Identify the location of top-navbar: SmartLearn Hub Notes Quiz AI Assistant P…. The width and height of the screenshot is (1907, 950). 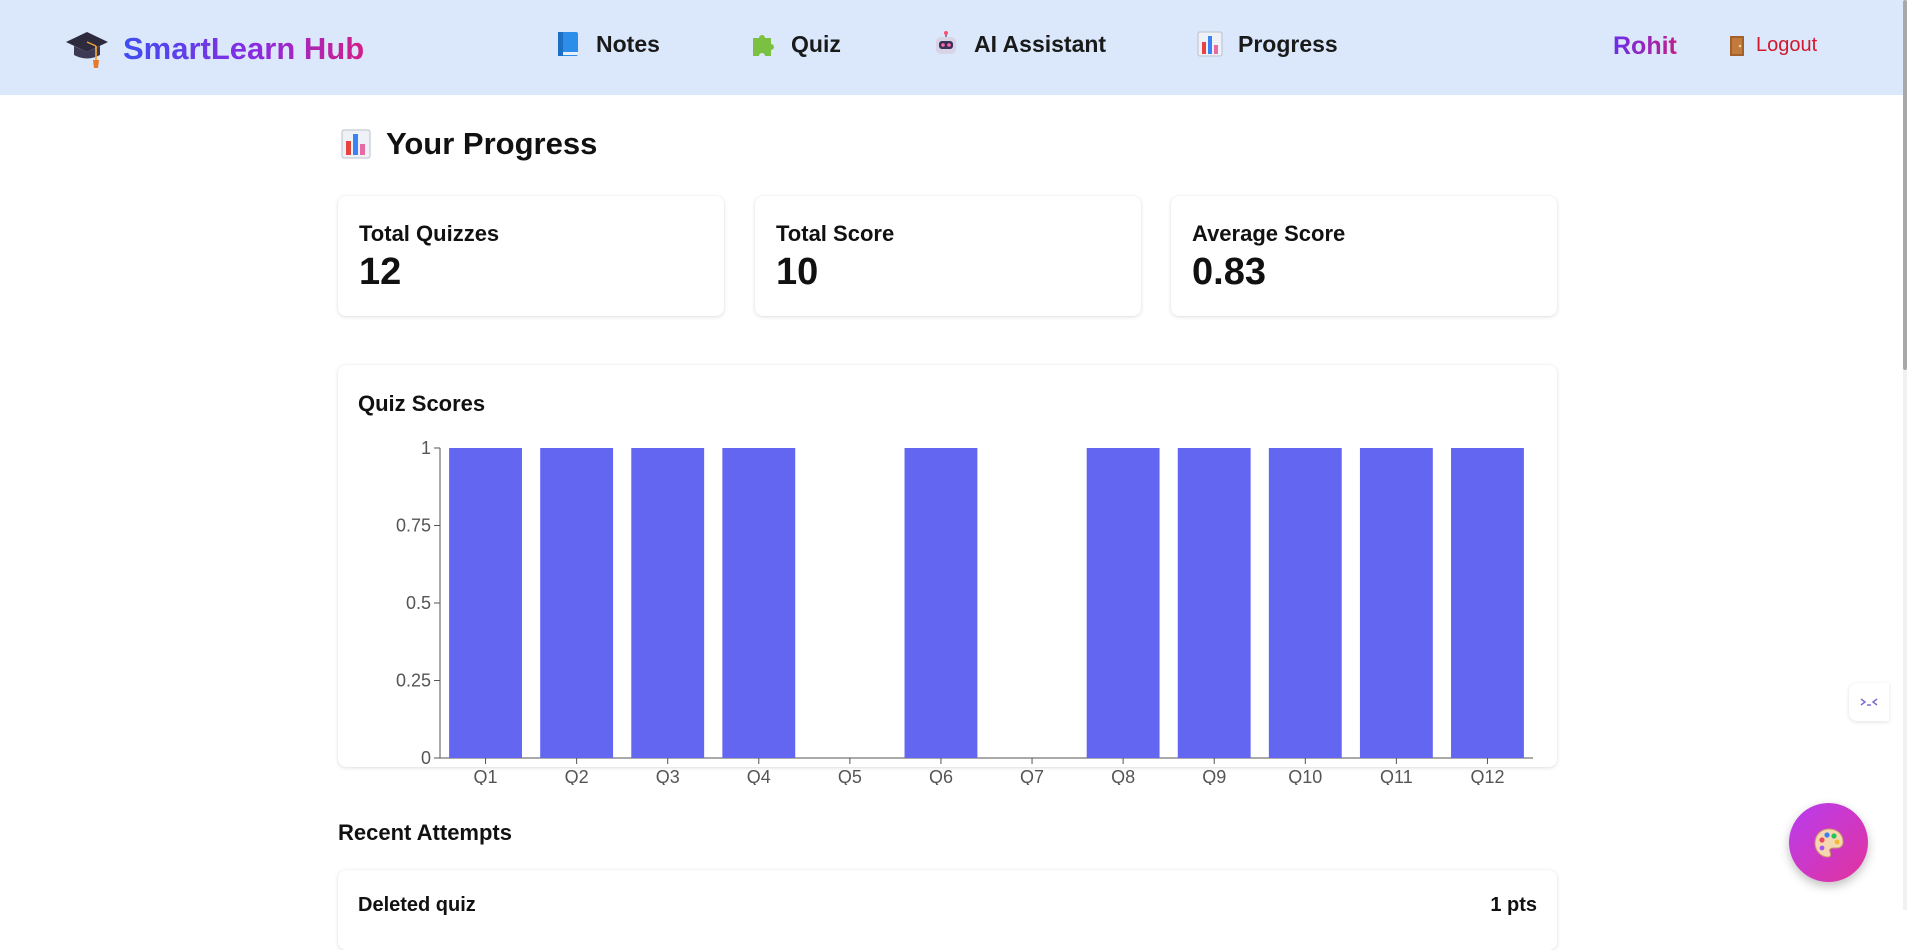
(951, 47).